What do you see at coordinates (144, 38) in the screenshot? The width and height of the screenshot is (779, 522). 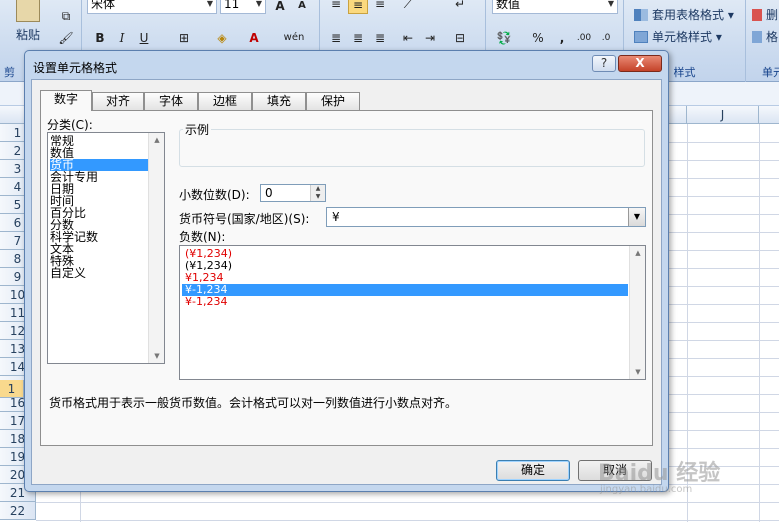 I see `underline-button: U` at bounding box center [144, 38].